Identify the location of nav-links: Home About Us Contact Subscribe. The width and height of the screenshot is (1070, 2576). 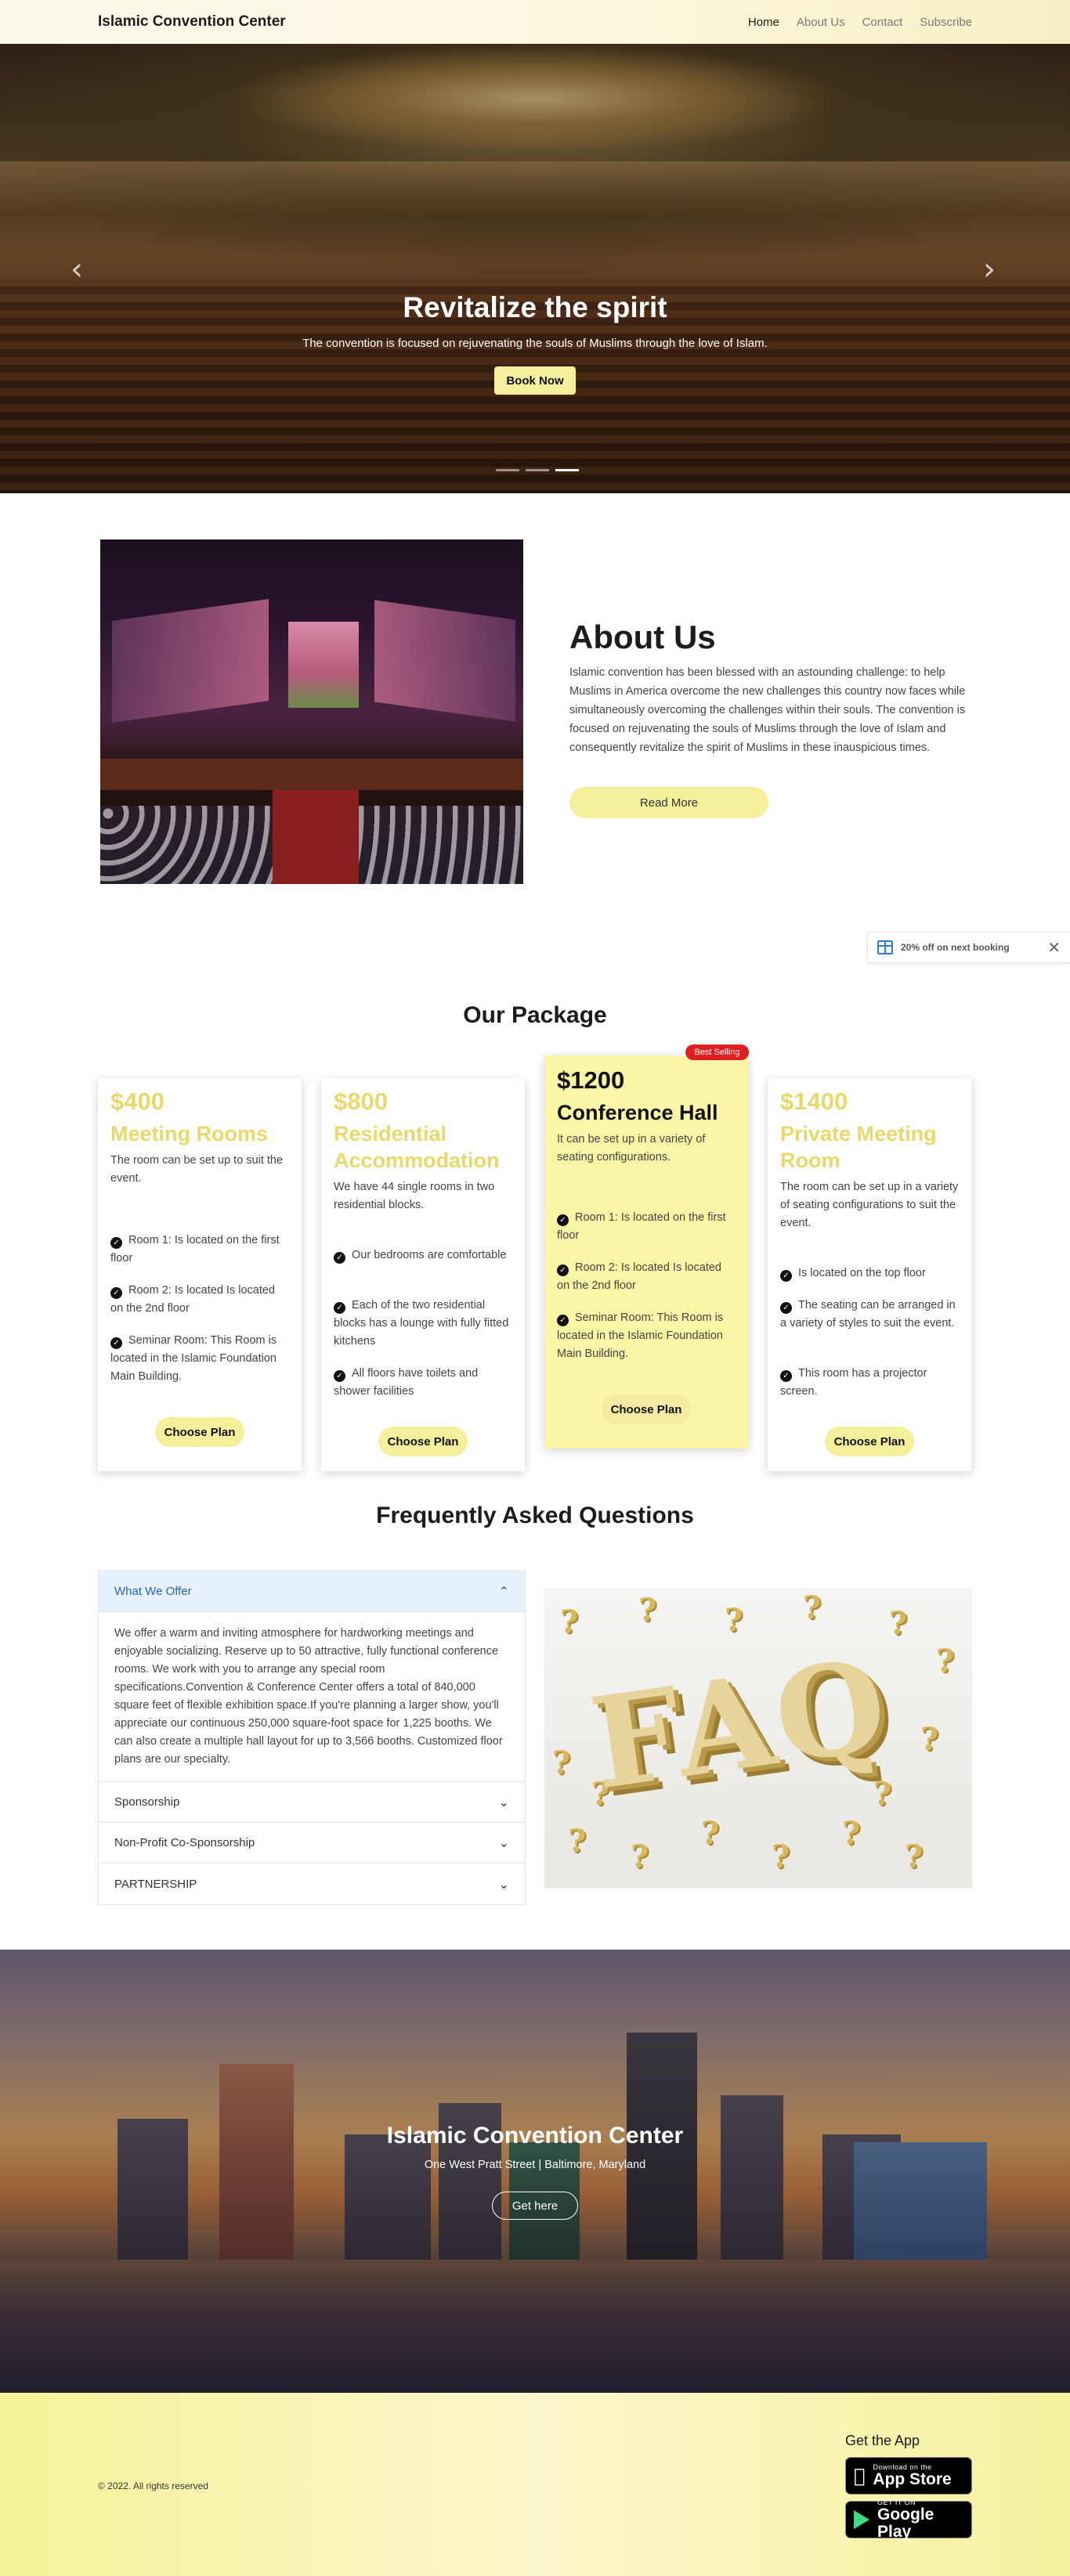
(860, 22).